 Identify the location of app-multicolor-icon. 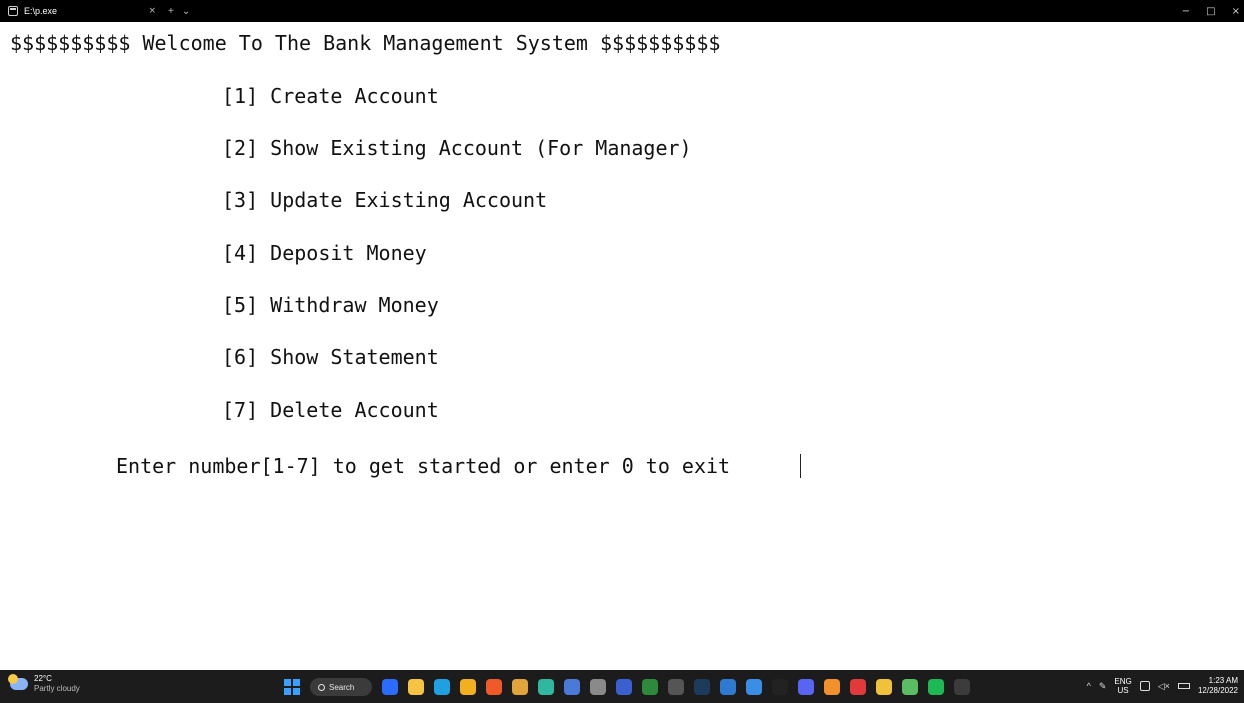
(520, 687).